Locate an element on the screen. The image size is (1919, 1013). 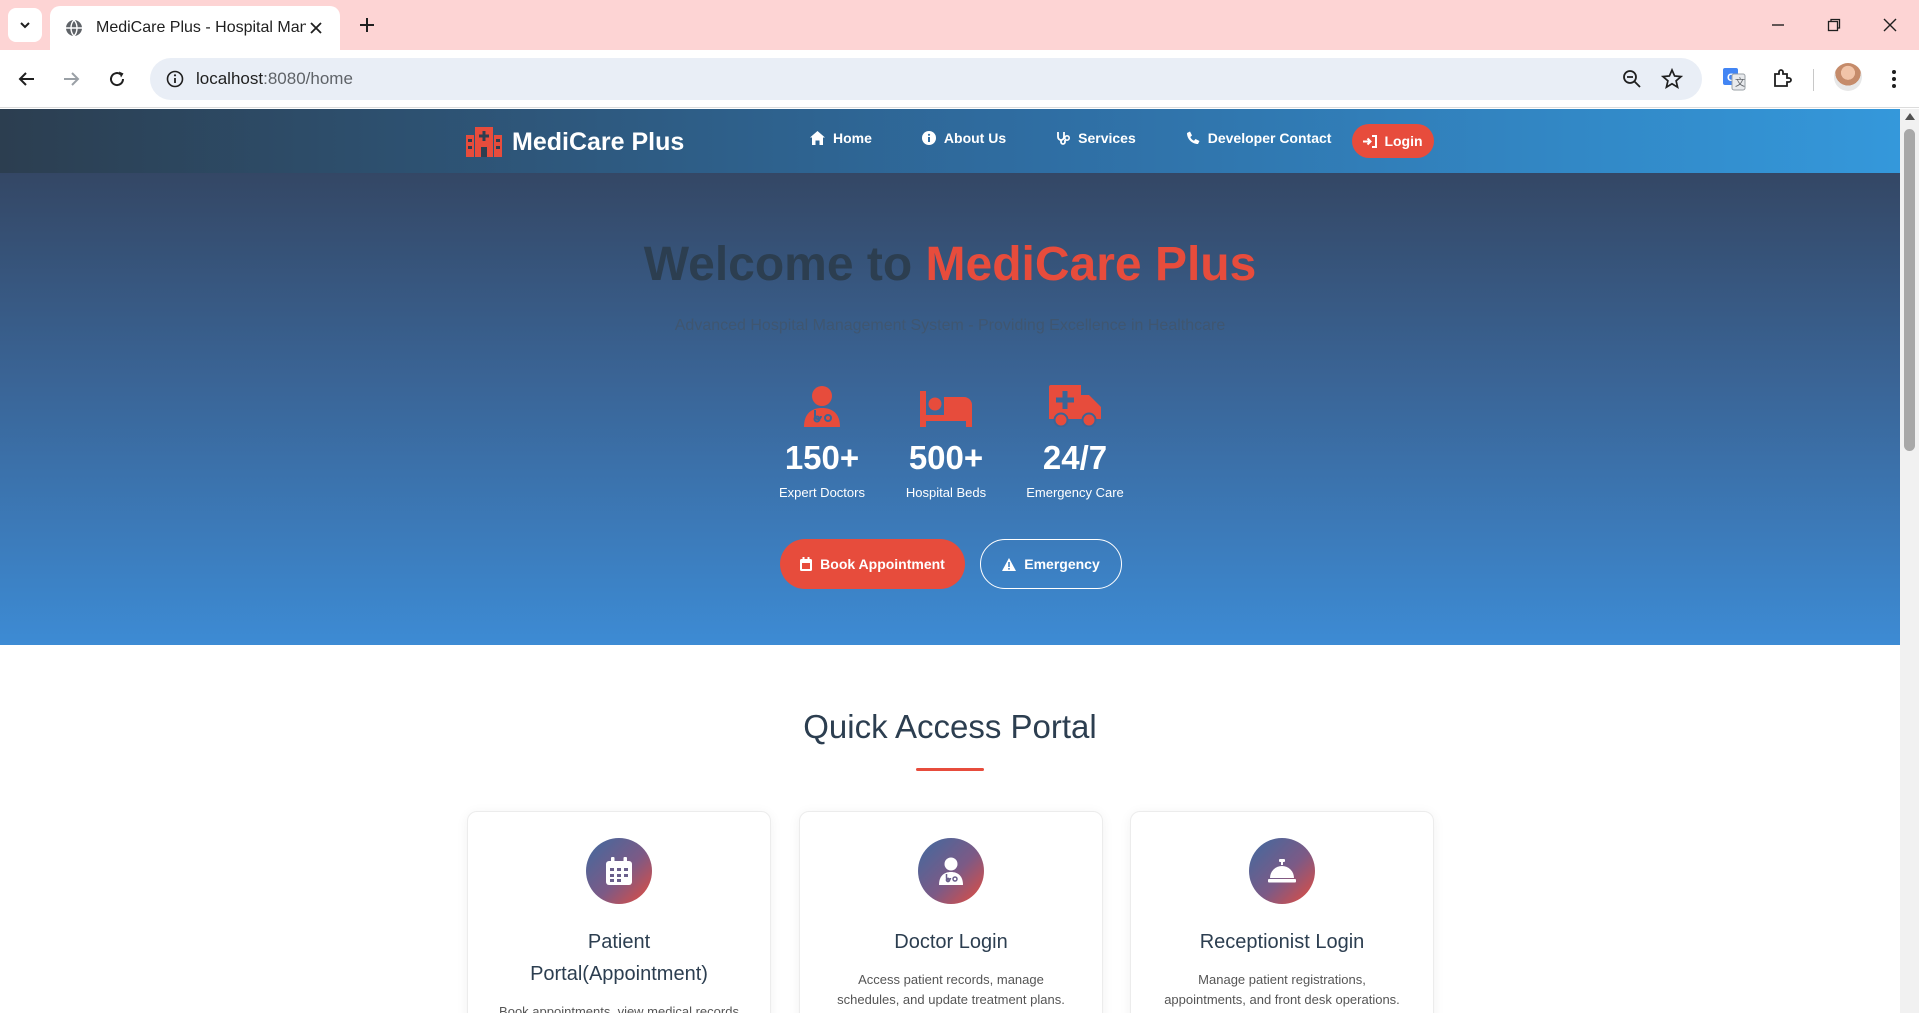
nav-about-label: About Us is located at coordinates (975, 138).